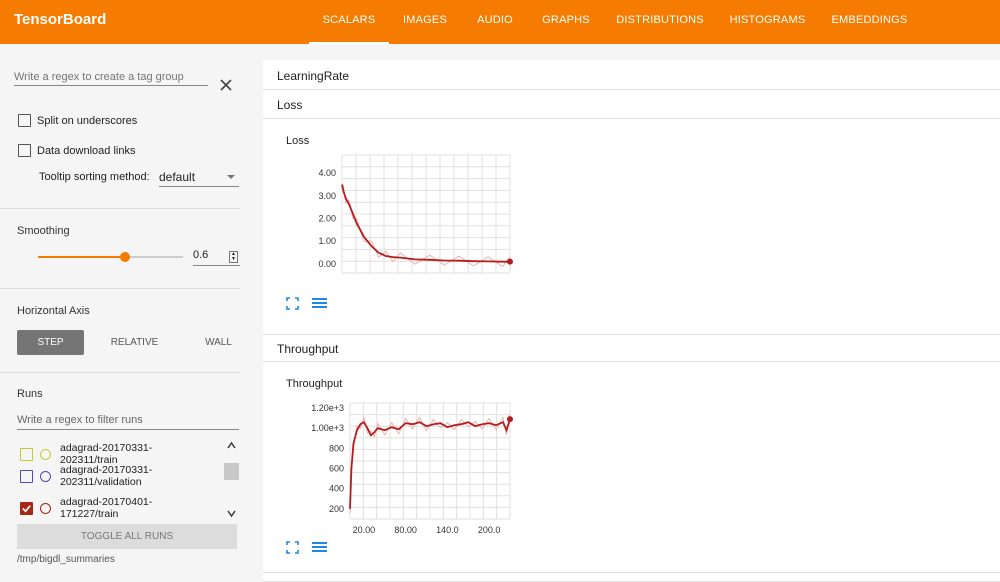 The image size is (1000, 582). I want to click on loss-chart: 4.00 3.00 2.00 1.00 0.00, so click(410, 215).